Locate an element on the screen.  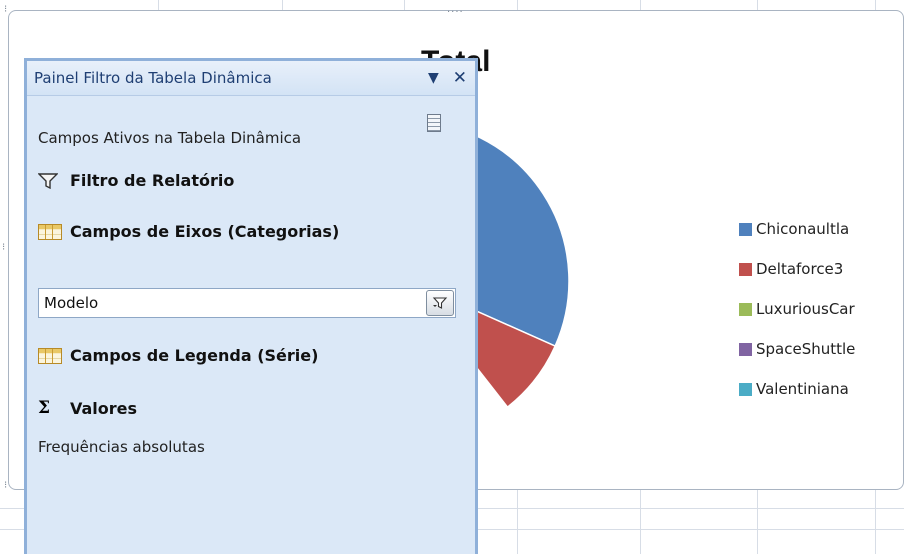
values-item: Frequências absolutas is located at coordinates (121, 447).